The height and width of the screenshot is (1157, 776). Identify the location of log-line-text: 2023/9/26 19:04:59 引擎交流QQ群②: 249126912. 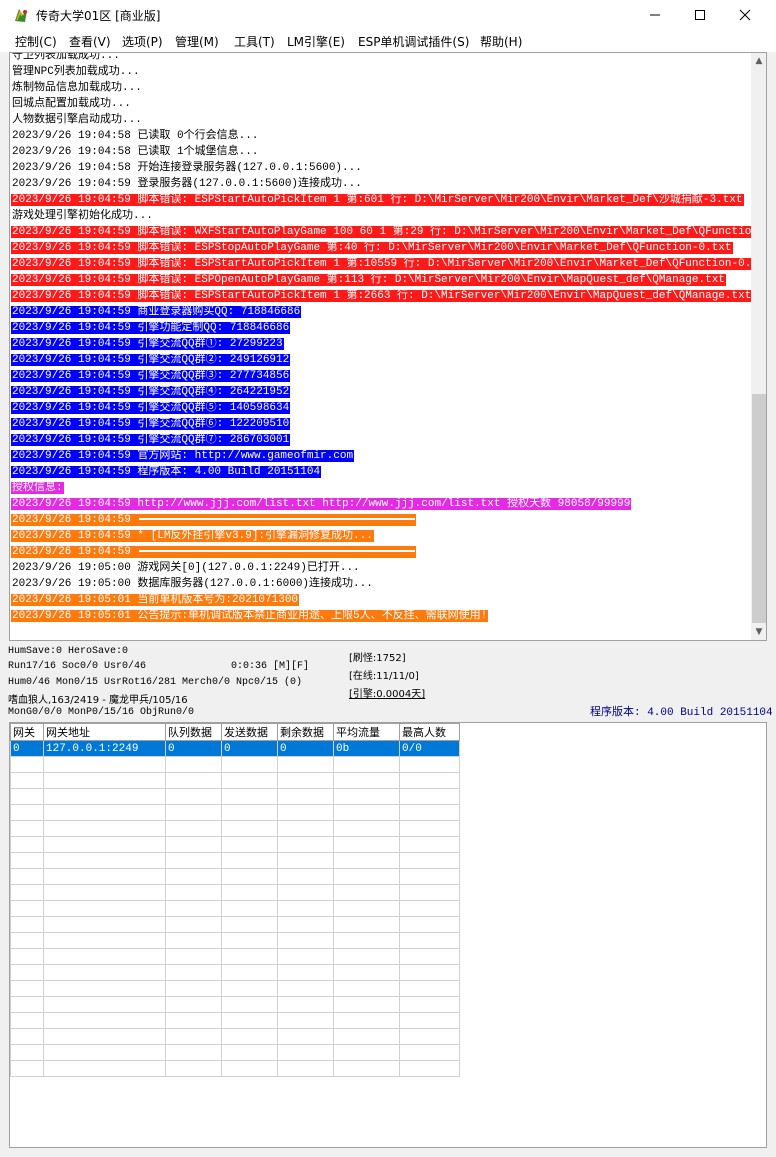
(151, 360).